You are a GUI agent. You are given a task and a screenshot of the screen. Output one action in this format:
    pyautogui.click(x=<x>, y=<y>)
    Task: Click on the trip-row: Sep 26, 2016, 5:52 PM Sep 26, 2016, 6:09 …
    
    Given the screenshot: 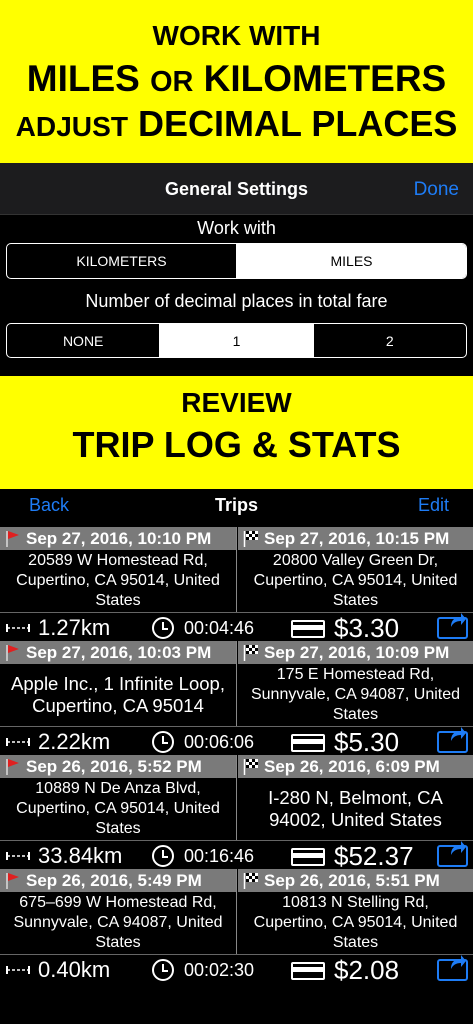 What is the action you would take?
    pyautogui.click(x=236, y=813)
    